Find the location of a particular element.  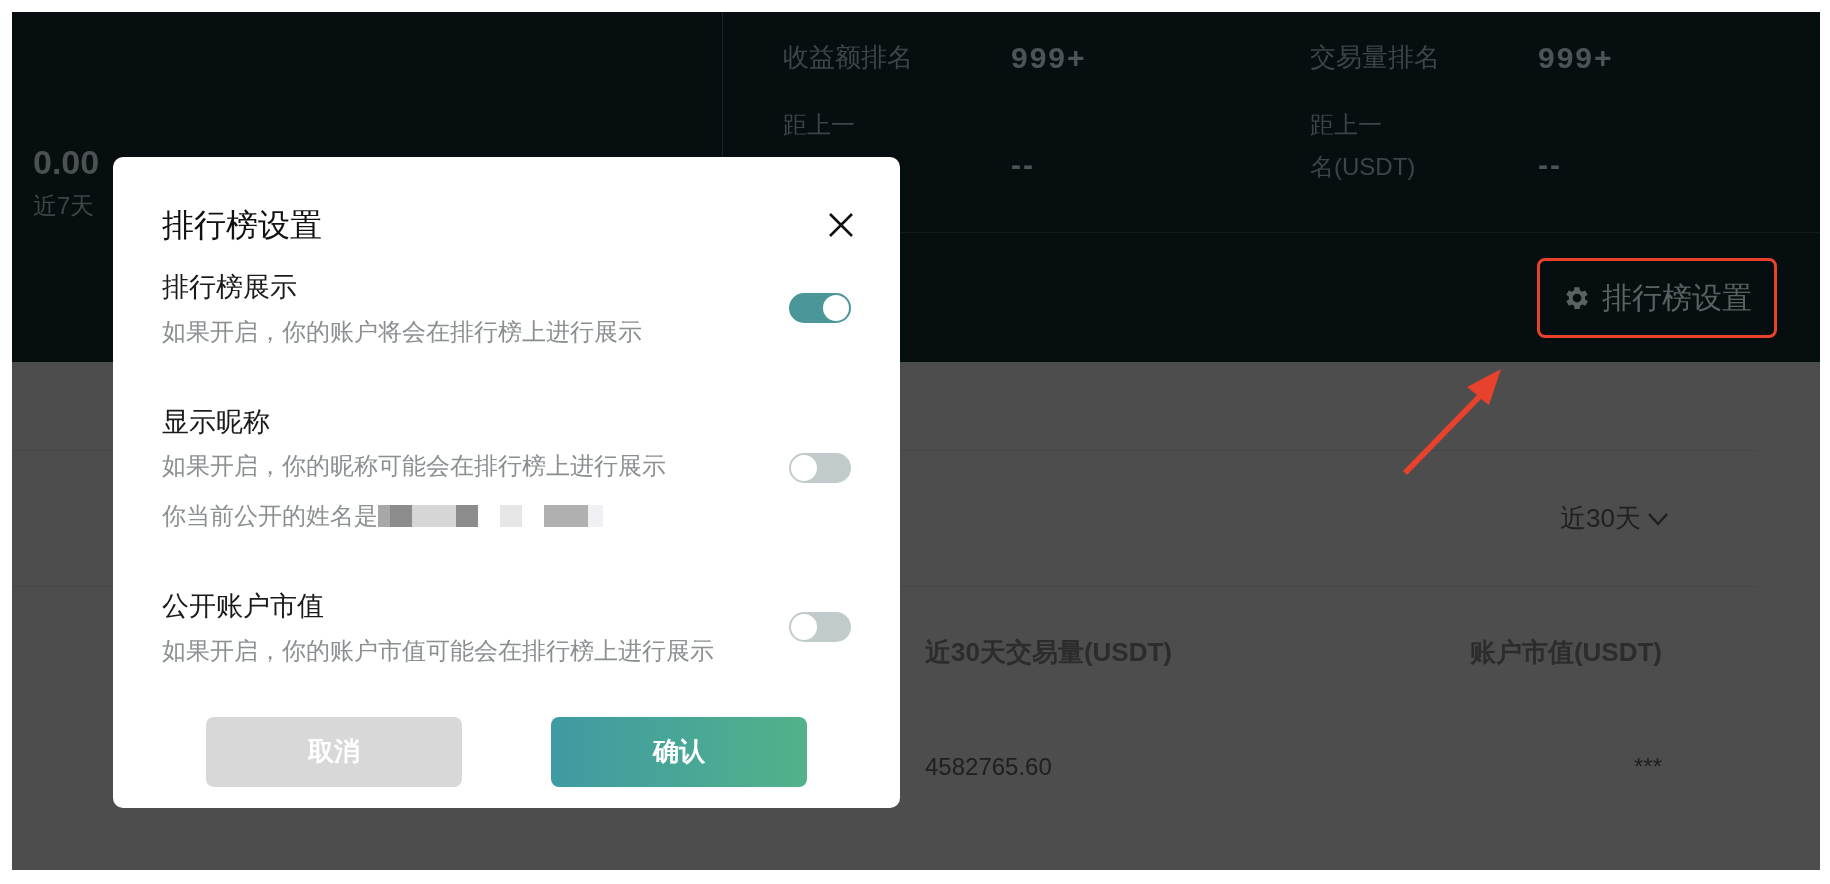

caret-icon is located at coordinates (1658, 518).